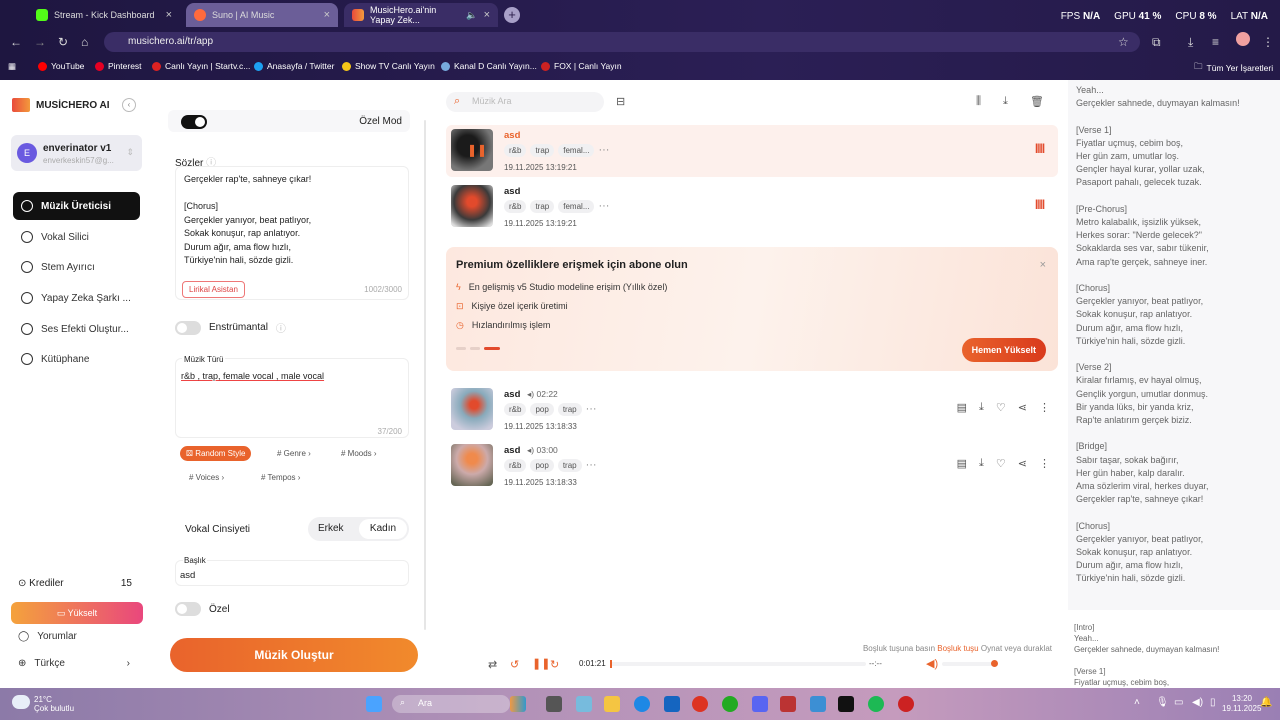 This screenshot has height=720, width=1280. I want to click on carousel-dot-active, so click(492, 348).